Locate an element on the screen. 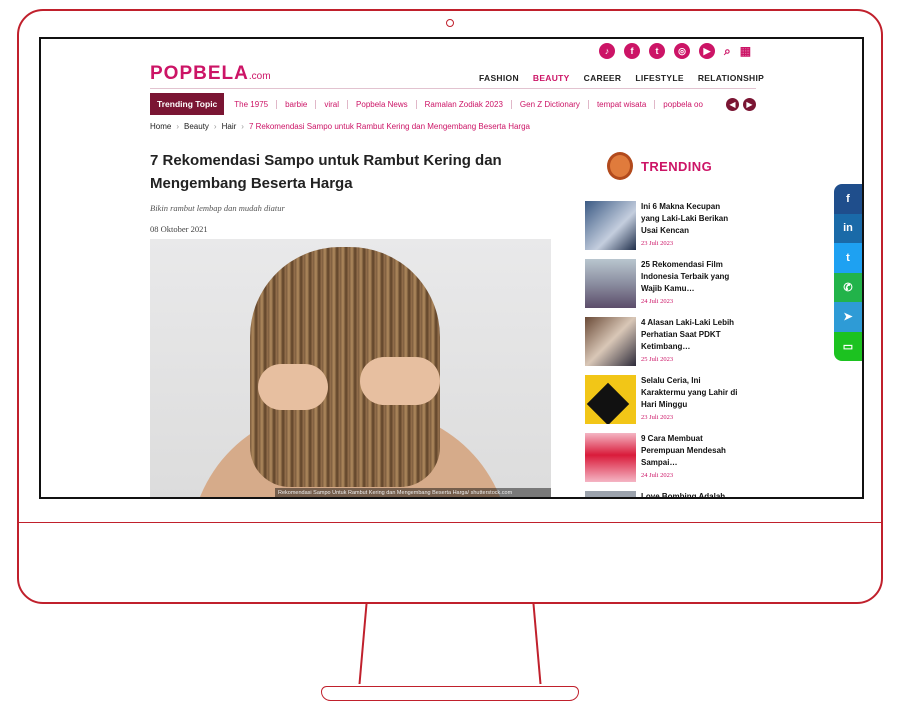 This screenshot has width=900, height=710. nav-fashion: FASHION is located at coordinates (499, 78).